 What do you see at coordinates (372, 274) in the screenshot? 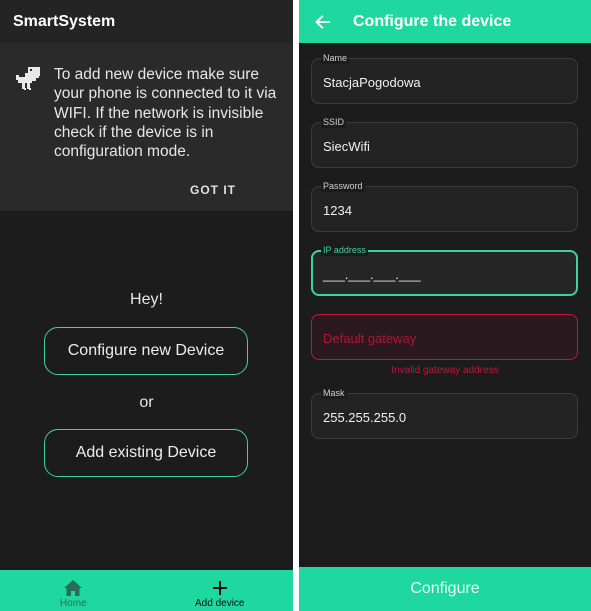
I see `ip-address-field-value: ___.___.___.___` at bounding box center [372, 274].